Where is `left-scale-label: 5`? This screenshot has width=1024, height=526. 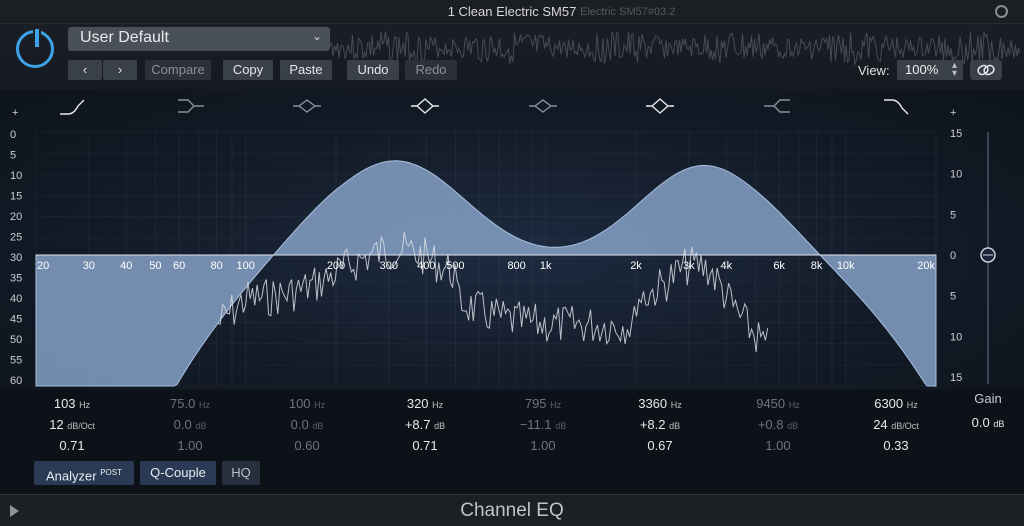 left-scale-label: 5 is located at coordinates (13, 156).